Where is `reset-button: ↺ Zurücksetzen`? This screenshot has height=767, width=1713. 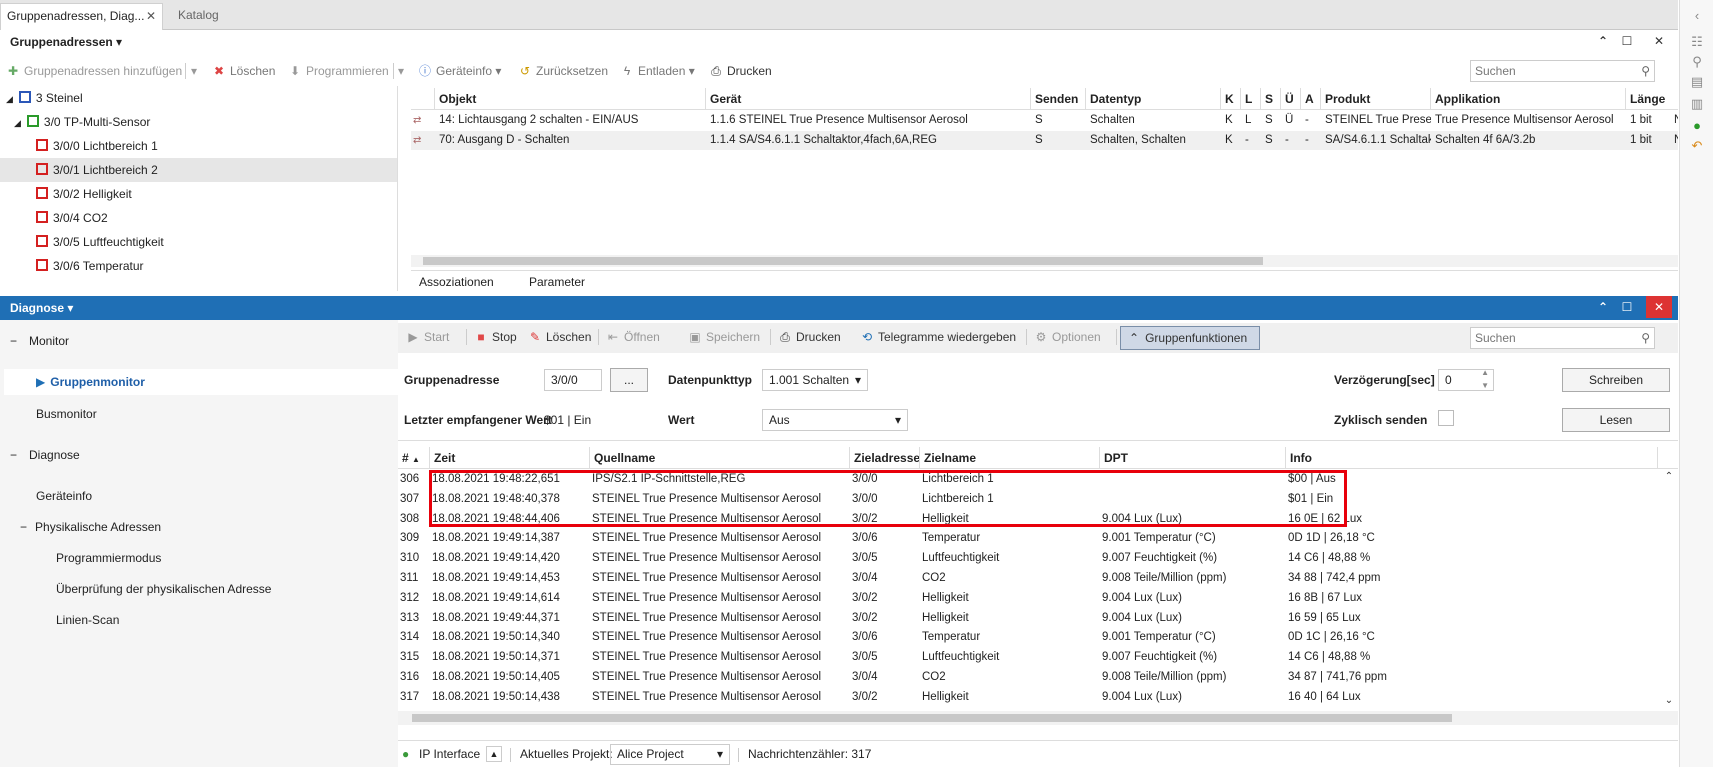
reset-button: ↺ Zurücksetzen is located at coordinates (563, 71).